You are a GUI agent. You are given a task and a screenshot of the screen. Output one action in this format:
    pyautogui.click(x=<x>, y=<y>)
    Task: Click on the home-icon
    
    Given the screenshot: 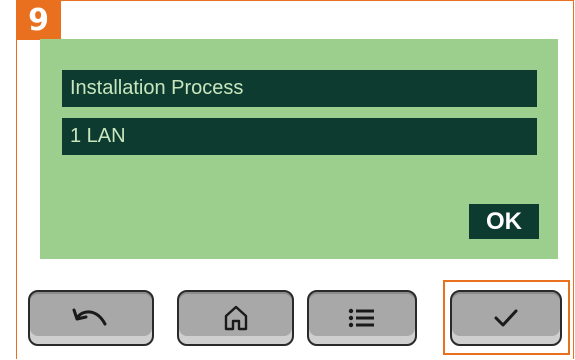 What is the action you would take?
    pyautogui.click(x=236, y=318)
    